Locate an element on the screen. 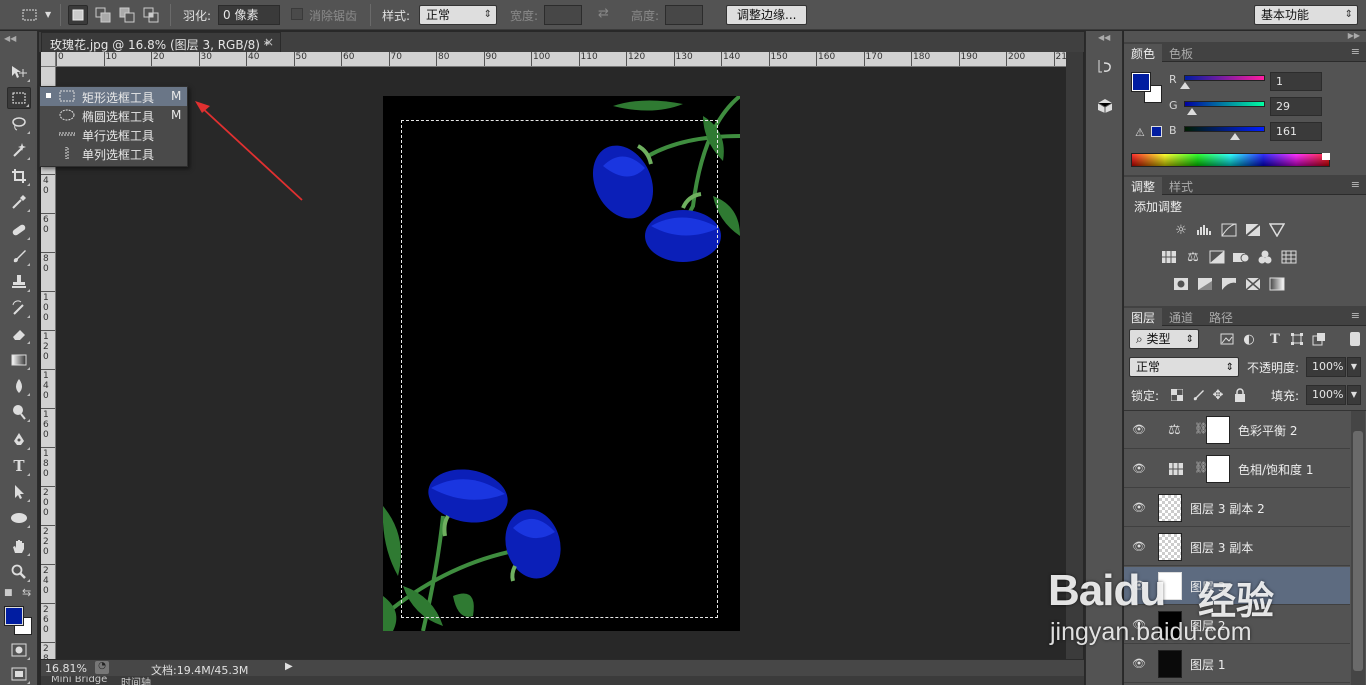 The height and width of the screenshot is (685, 1366). filter-smart-object-icon is located at coordinates (1319, 339).